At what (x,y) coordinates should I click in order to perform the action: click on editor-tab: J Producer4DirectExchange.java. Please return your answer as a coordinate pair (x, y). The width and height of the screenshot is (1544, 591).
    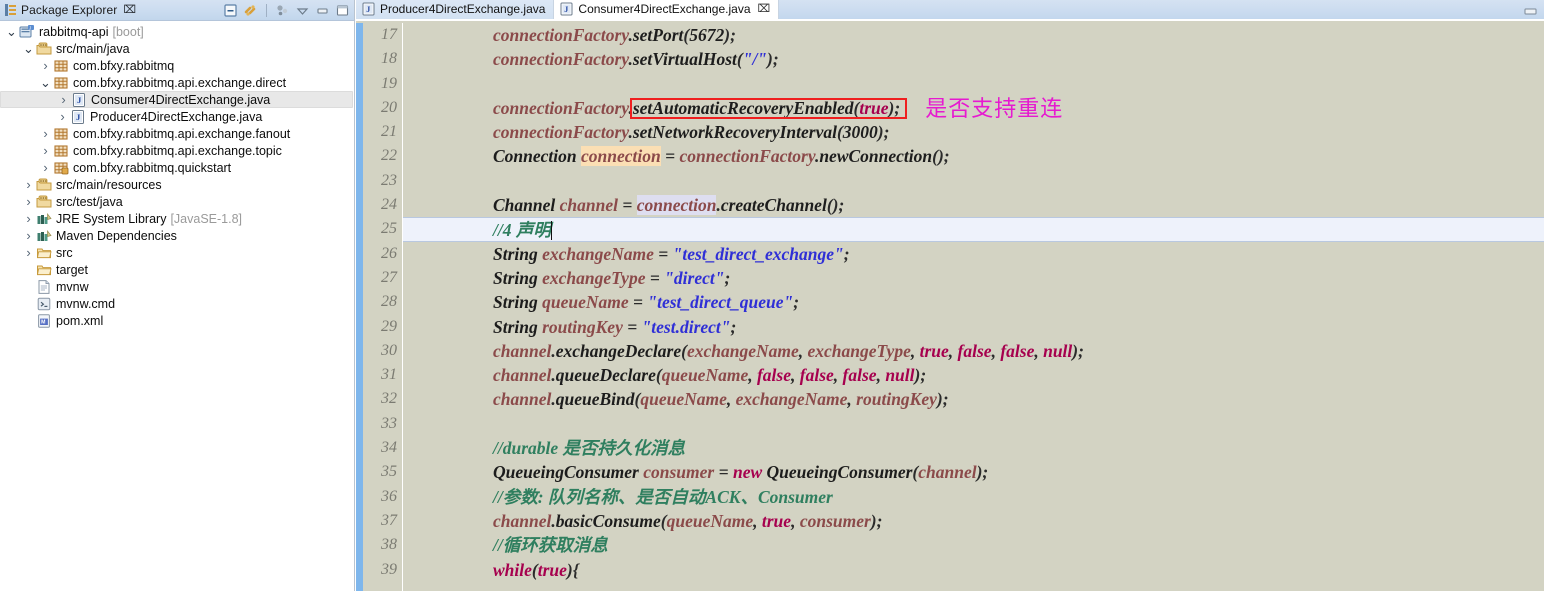
    Looking at the image, I should click on (455, 9).